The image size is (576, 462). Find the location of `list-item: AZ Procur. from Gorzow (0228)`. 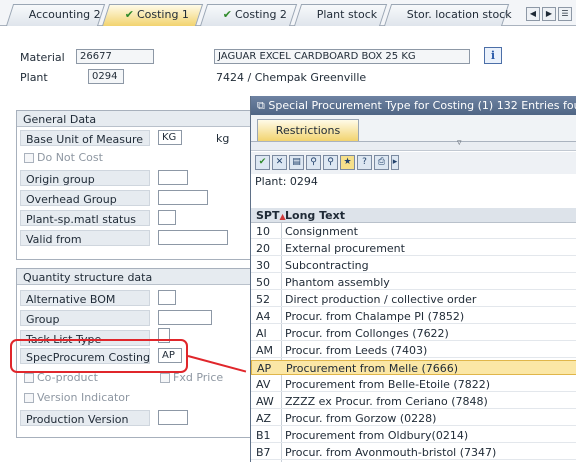

list-item: AZ Procur. from Gorzow (0228) is located at coordinates (413, 418).